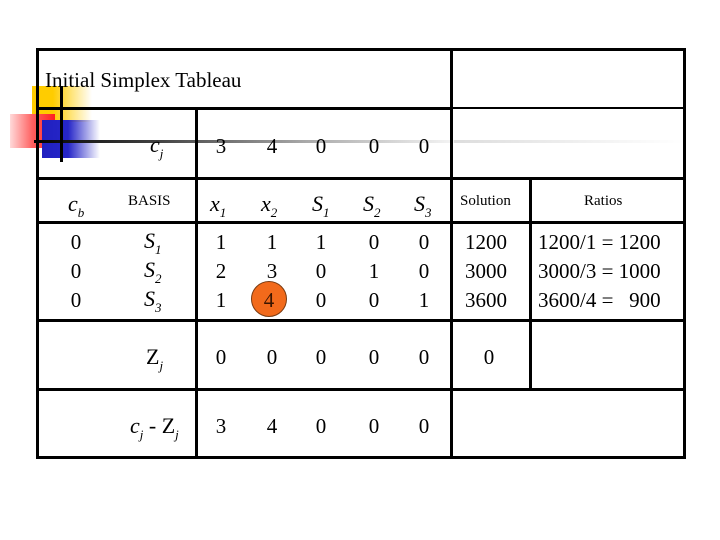 Image resolution: width=720 pixels, height=540 pixels. What do you see at coordinates (321, 146) in the screenshot?
I see `cj-value-s1: 0` at bounding box center [321, 146].